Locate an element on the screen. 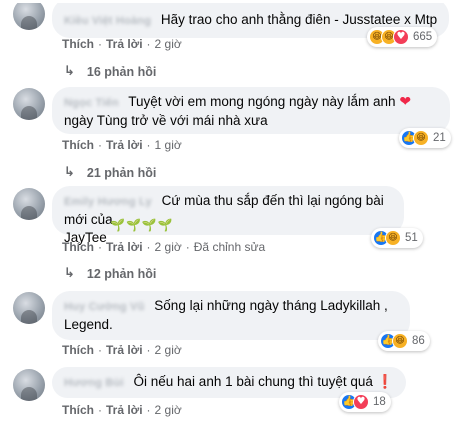 This screenshot has width=473, height=424. reaction-count: 665 is located at coordinates (423, 37).